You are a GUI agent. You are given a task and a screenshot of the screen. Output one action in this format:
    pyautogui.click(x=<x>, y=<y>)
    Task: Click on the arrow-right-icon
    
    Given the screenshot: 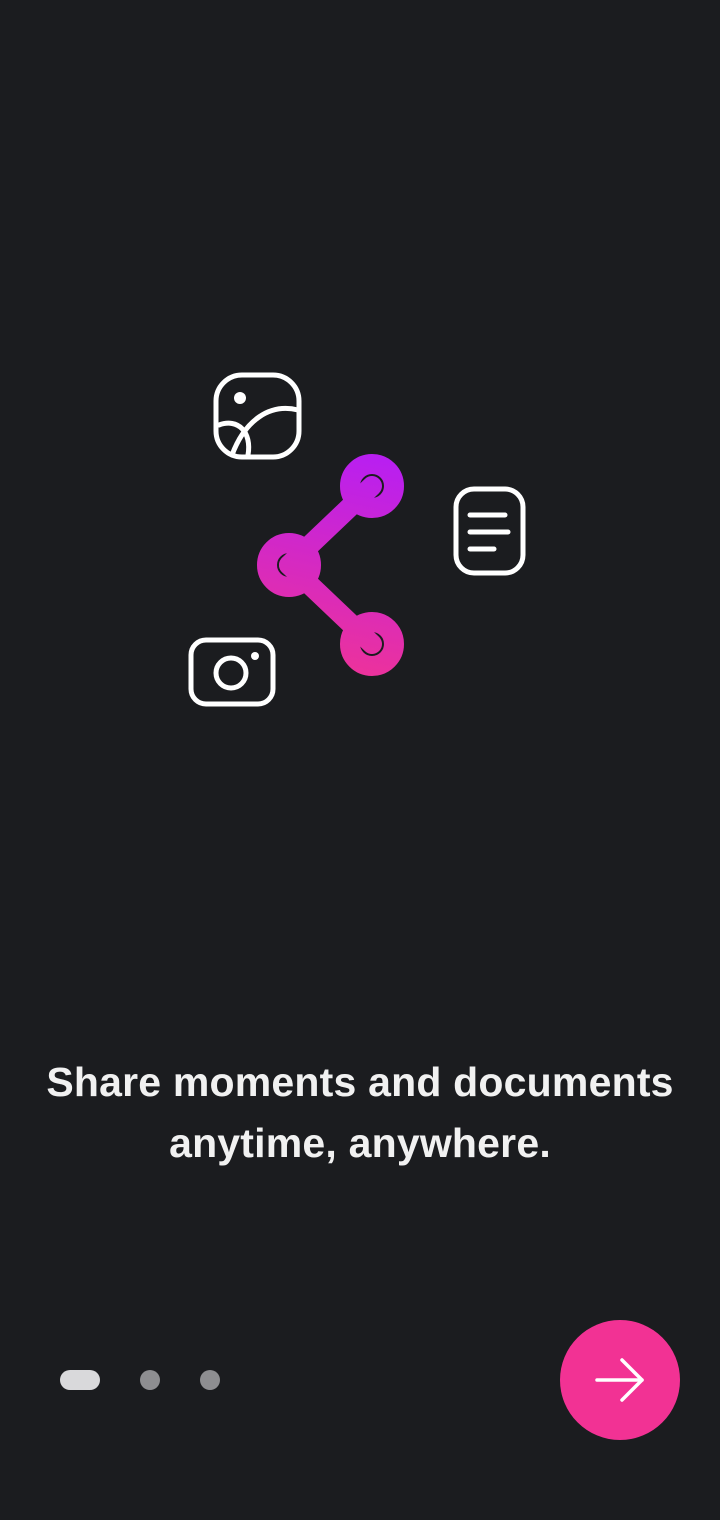 What is the action you would take?
    pyautogui.click(x=619, y=1380)
    